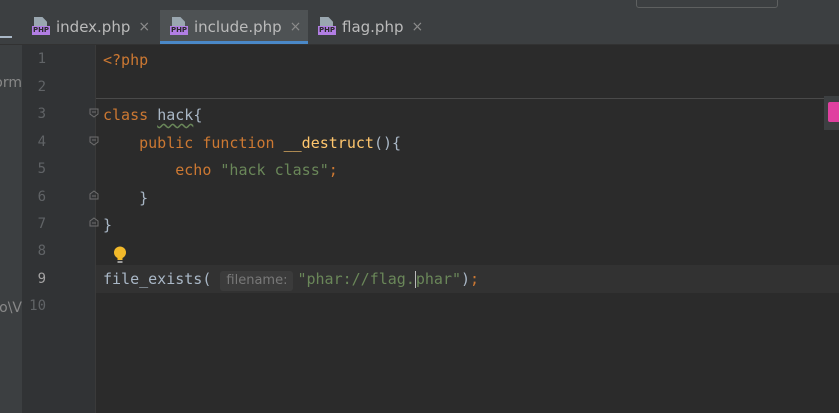  I want to click on title-bar, so click(419, 5).